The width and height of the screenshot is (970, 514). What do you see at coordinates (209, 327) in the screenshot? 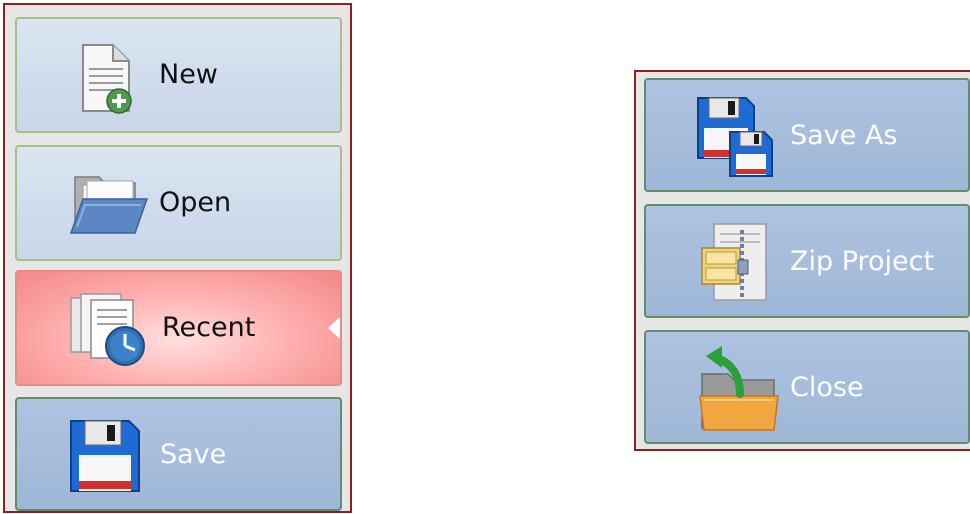
I see `recent-label: Recent` at bounding box center [209, 327].